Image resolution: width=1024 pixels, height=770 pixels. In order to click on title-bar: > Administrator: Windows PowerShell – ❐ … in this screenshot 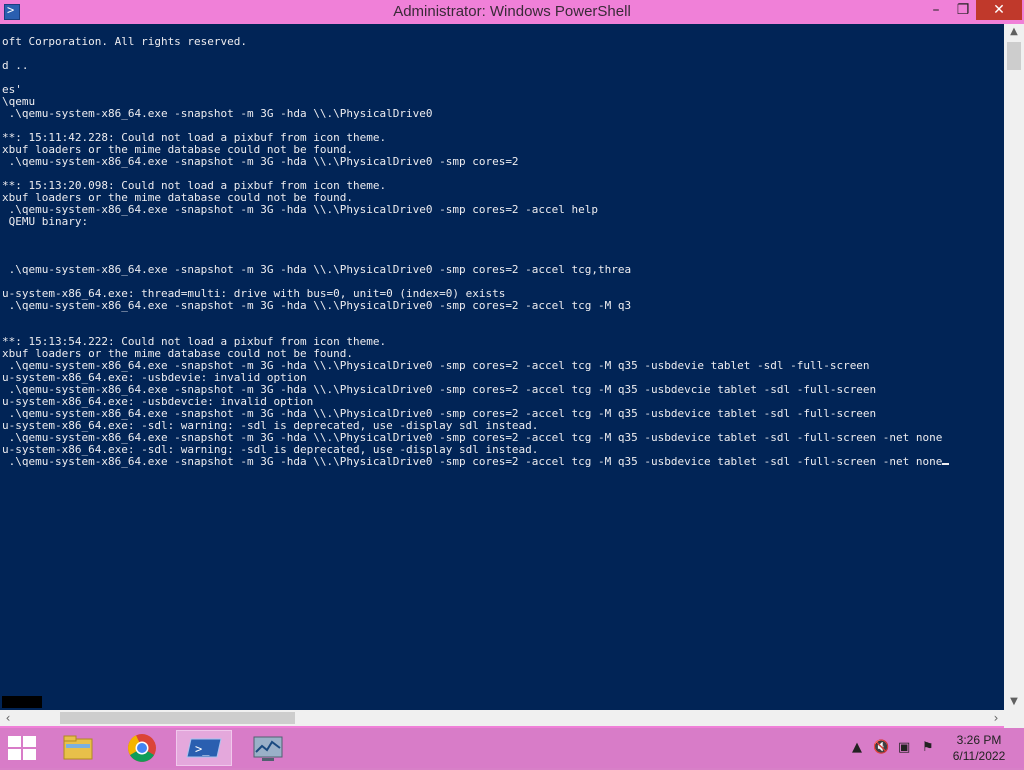, I will do `click(512, 12)`.